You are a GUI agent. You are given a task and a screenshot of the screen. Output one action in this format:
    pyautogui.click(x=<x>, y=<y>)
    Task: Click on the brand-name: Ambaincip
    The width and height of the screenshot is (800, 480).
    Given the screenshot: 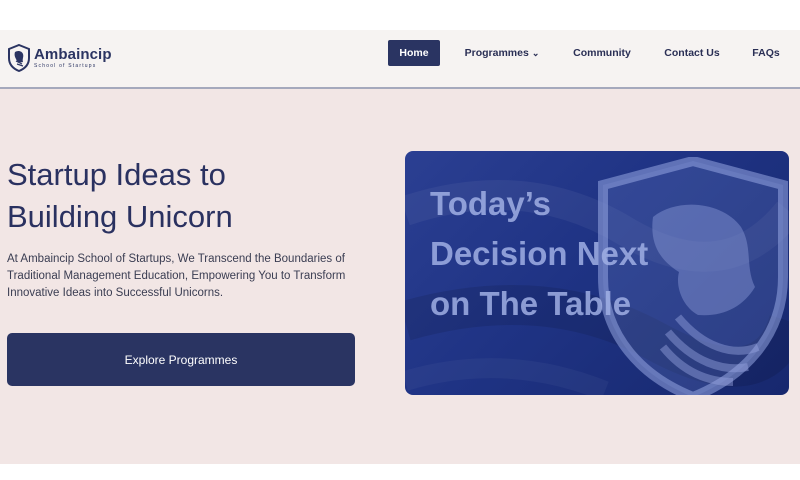 What is the action you would take?
    pyautogui.click(x=73, y=54)
    